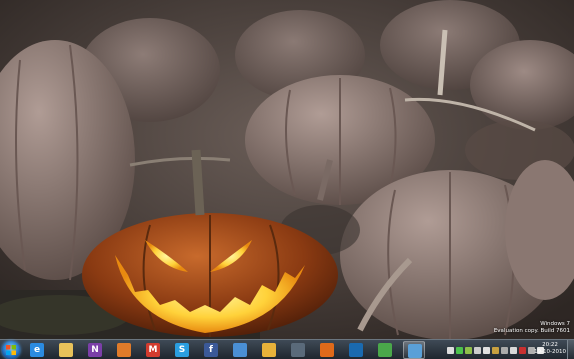 The image size is (574, 359). I want to click on taskbar-skype-button: S, so click(182, 350).